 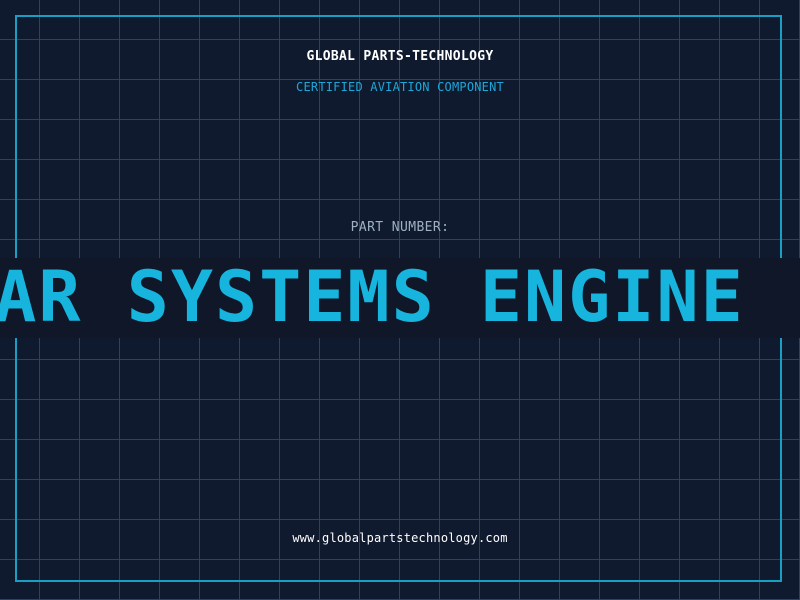 I want to click on part-number-banner: ADAR SYSTEMS ENGINE, so click(x=400, y=298).